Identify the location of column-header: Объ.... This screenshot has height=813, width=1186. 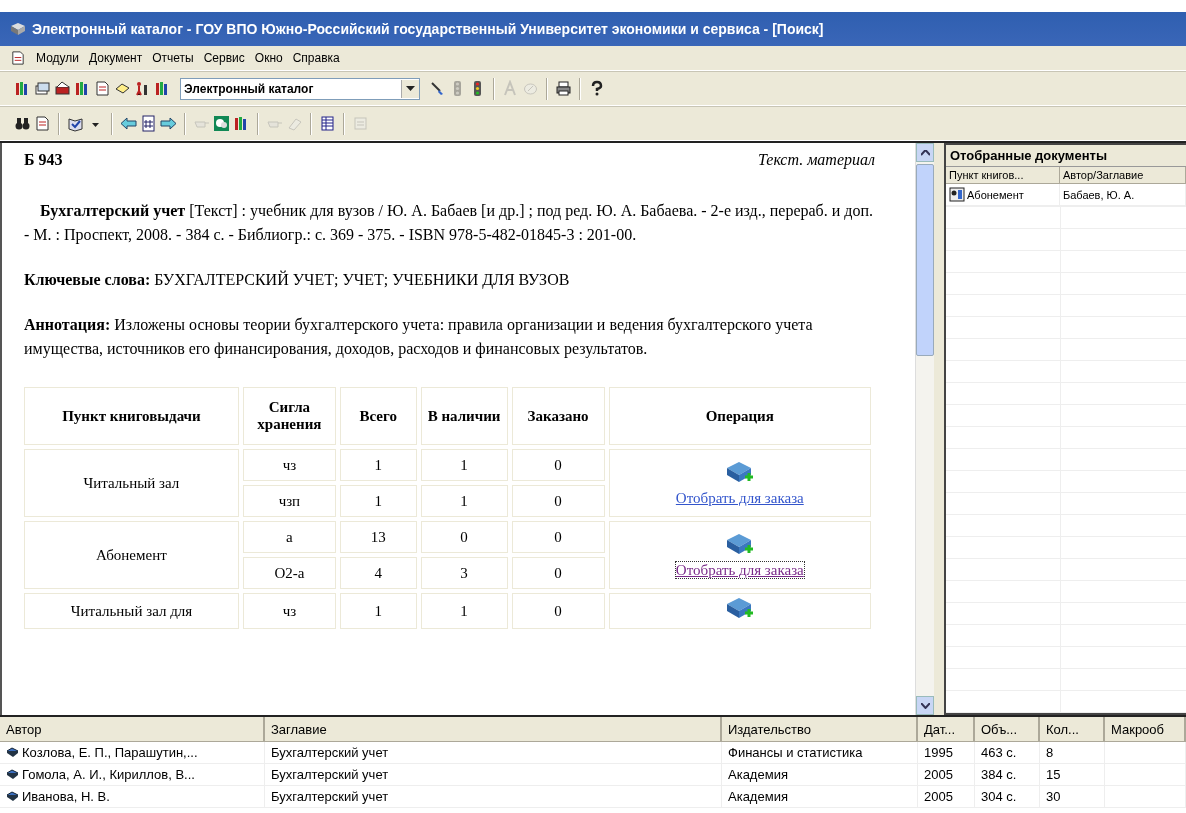
(1007, 729).